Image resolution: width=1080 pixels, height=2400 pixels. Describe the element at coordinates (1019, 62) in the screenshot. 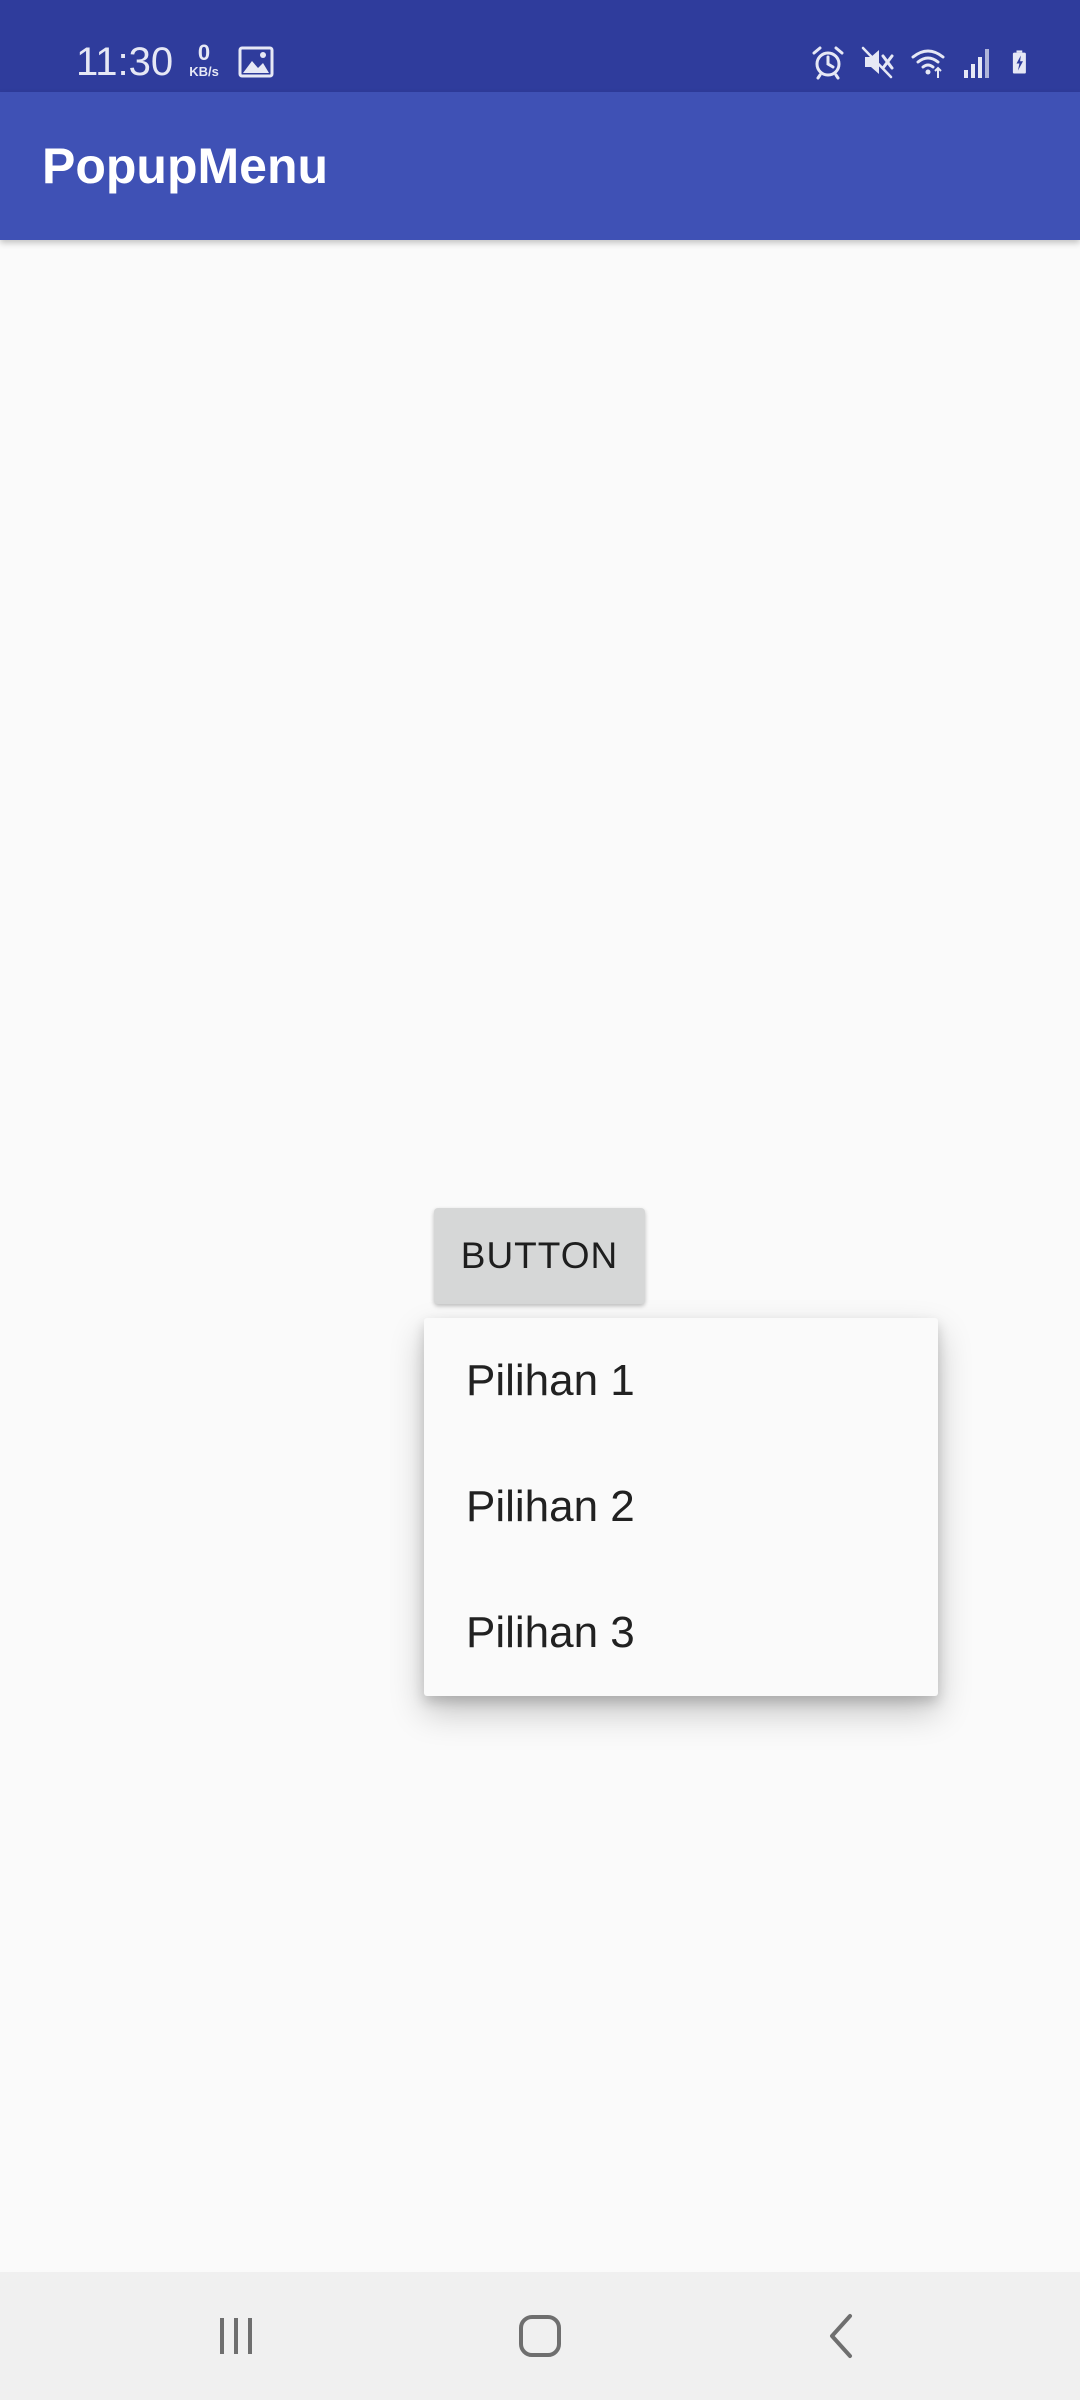

I see `battery-charging-icon` at that location.